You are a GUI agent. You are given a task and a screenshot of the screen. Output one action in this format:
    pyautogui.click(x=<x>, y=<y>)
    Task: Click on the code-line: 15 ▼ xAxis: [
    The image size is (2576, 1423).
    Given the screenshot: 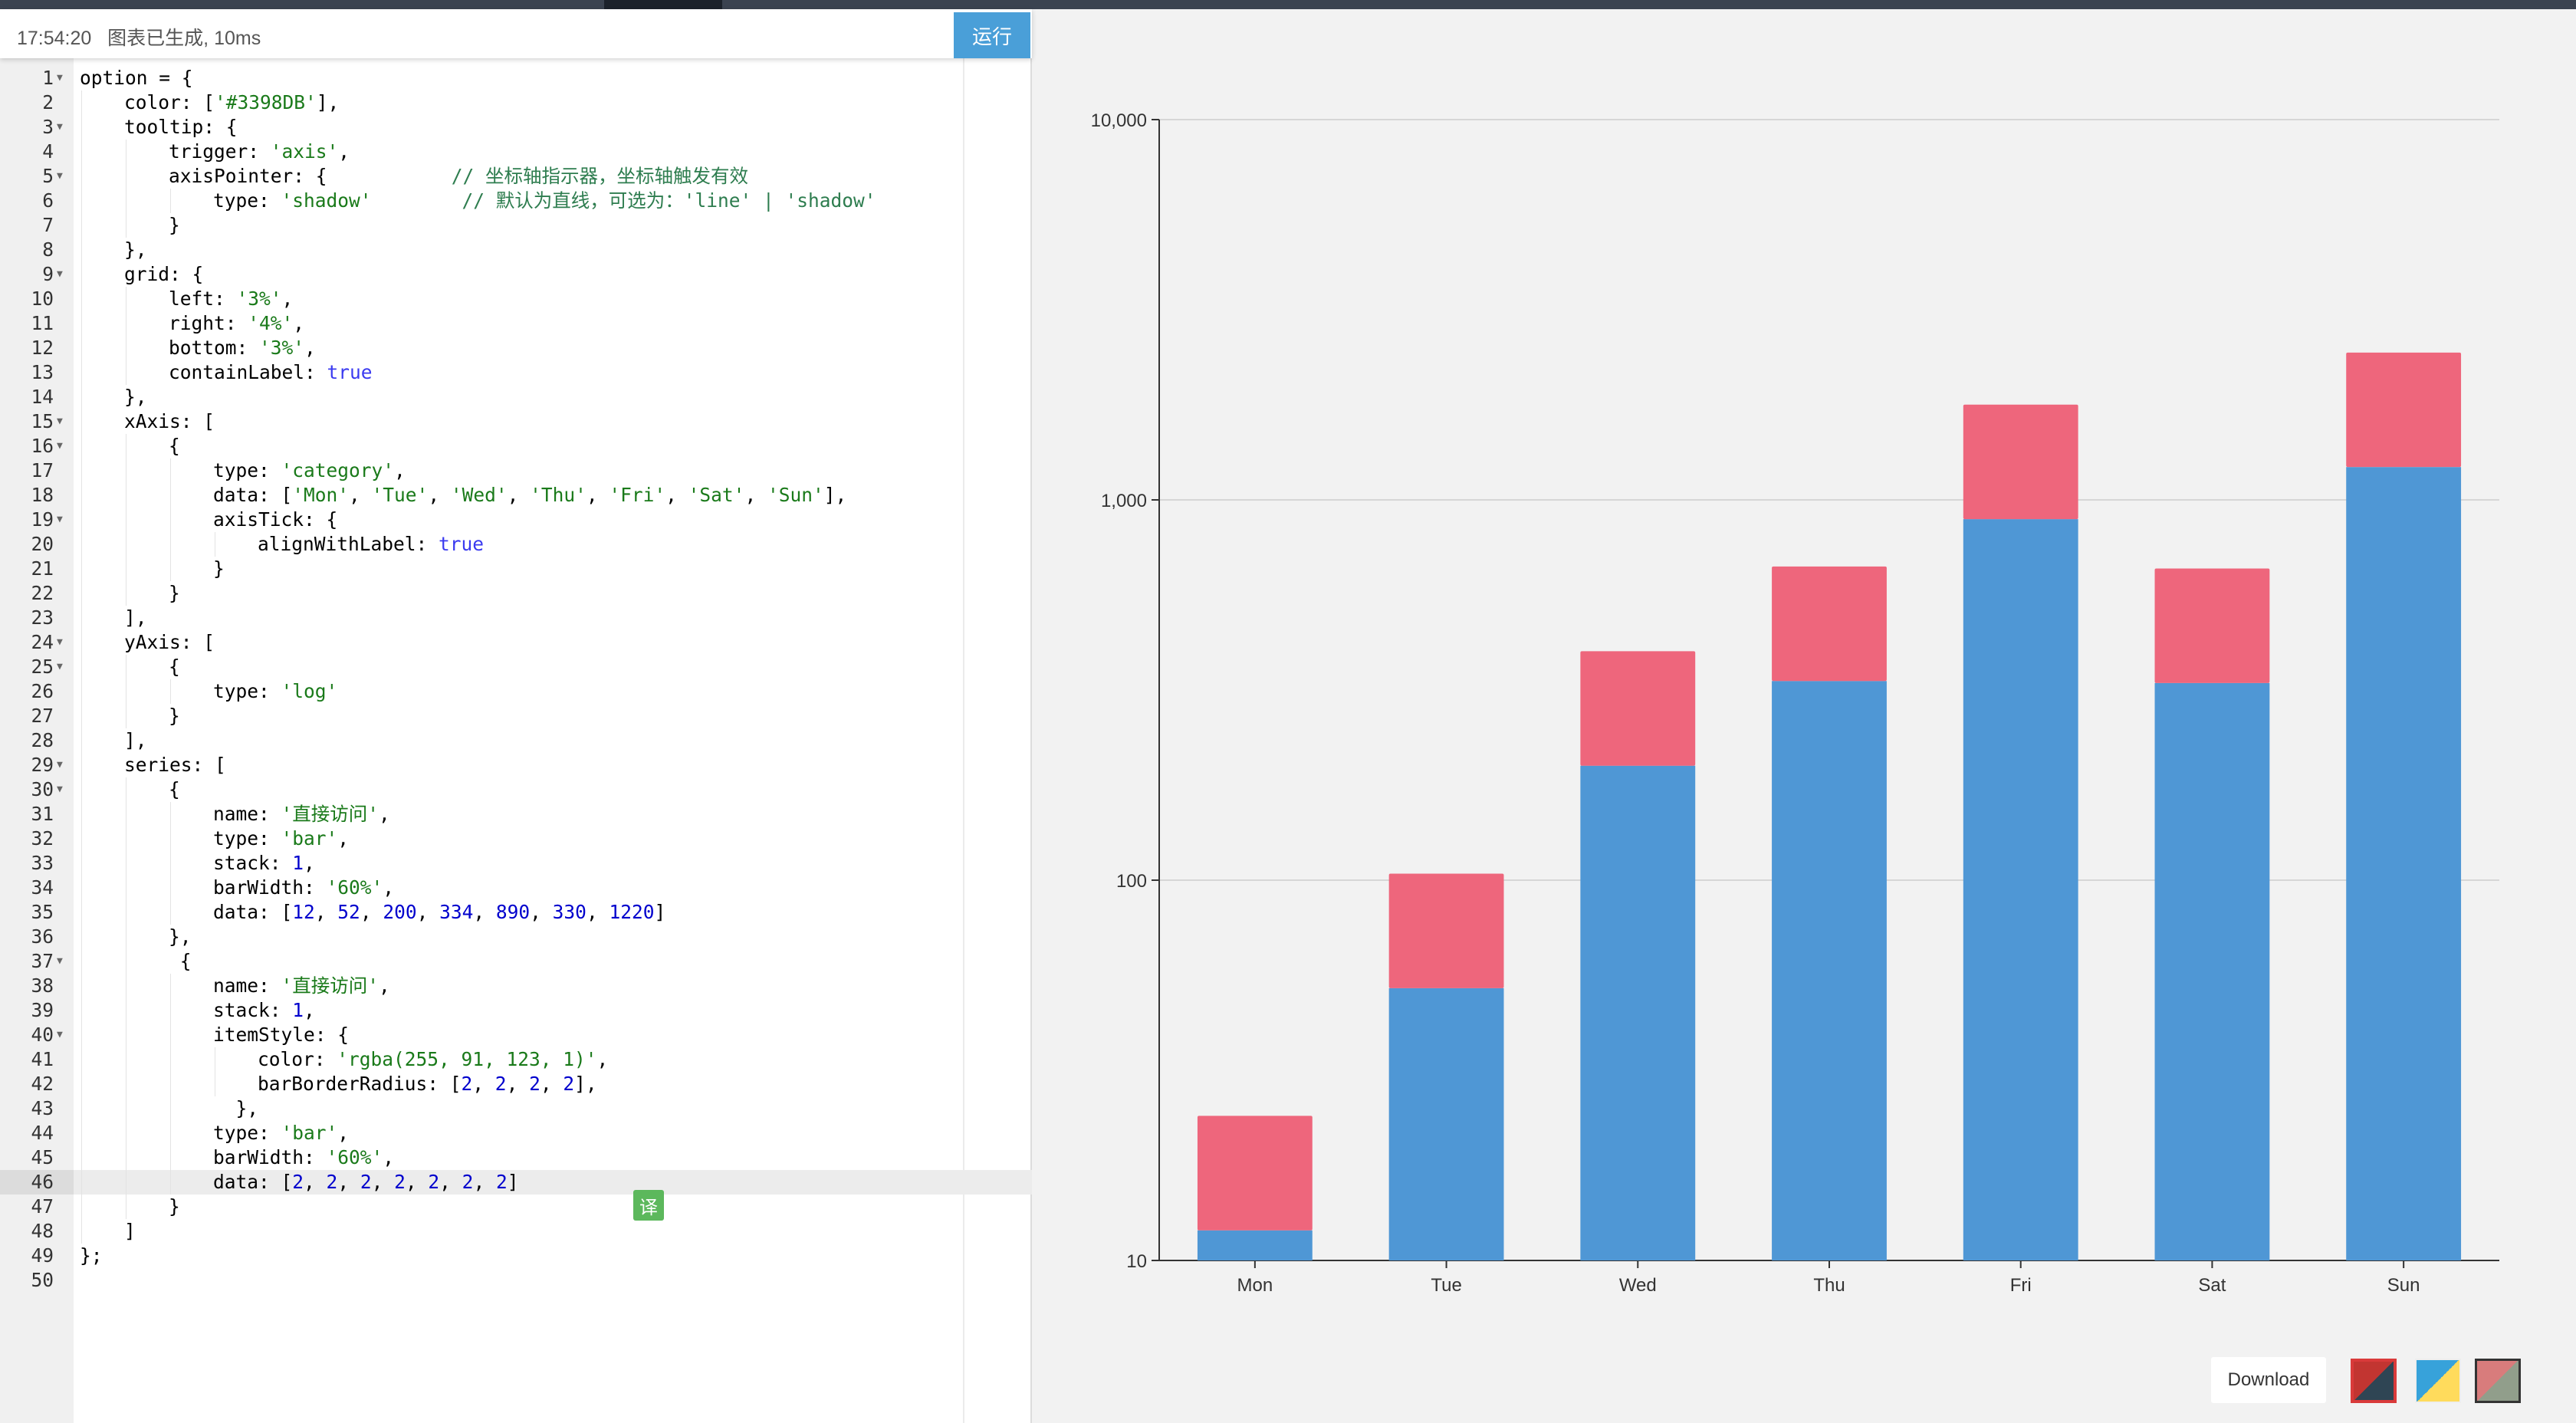 What is the action you would take?
    pyautogui.click(x=516, y=422)
    